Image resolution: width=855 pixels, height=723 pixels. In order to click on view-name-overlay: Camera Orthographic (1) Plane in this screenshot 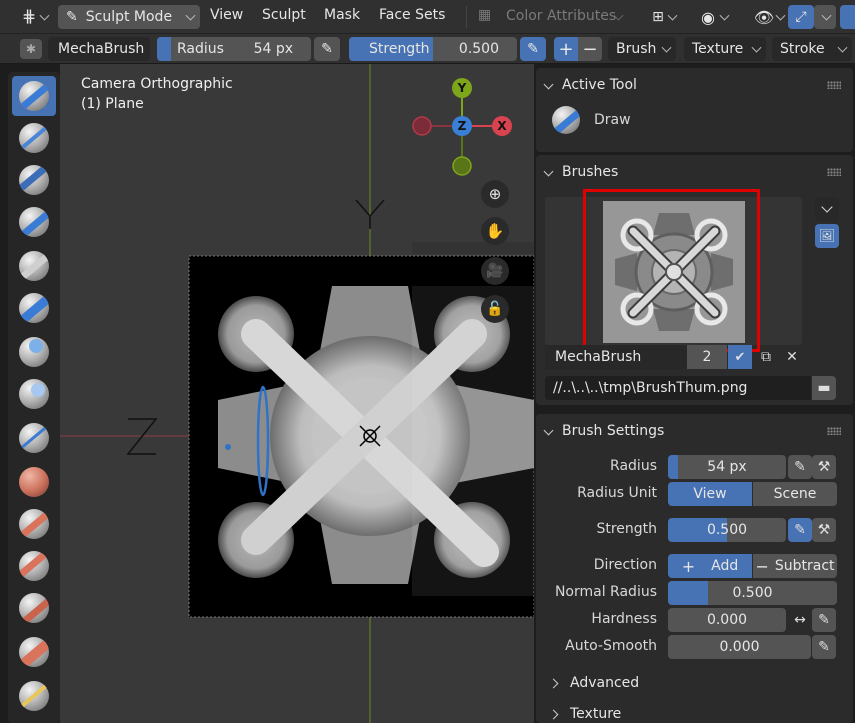, I will do `click(157, 94)`.